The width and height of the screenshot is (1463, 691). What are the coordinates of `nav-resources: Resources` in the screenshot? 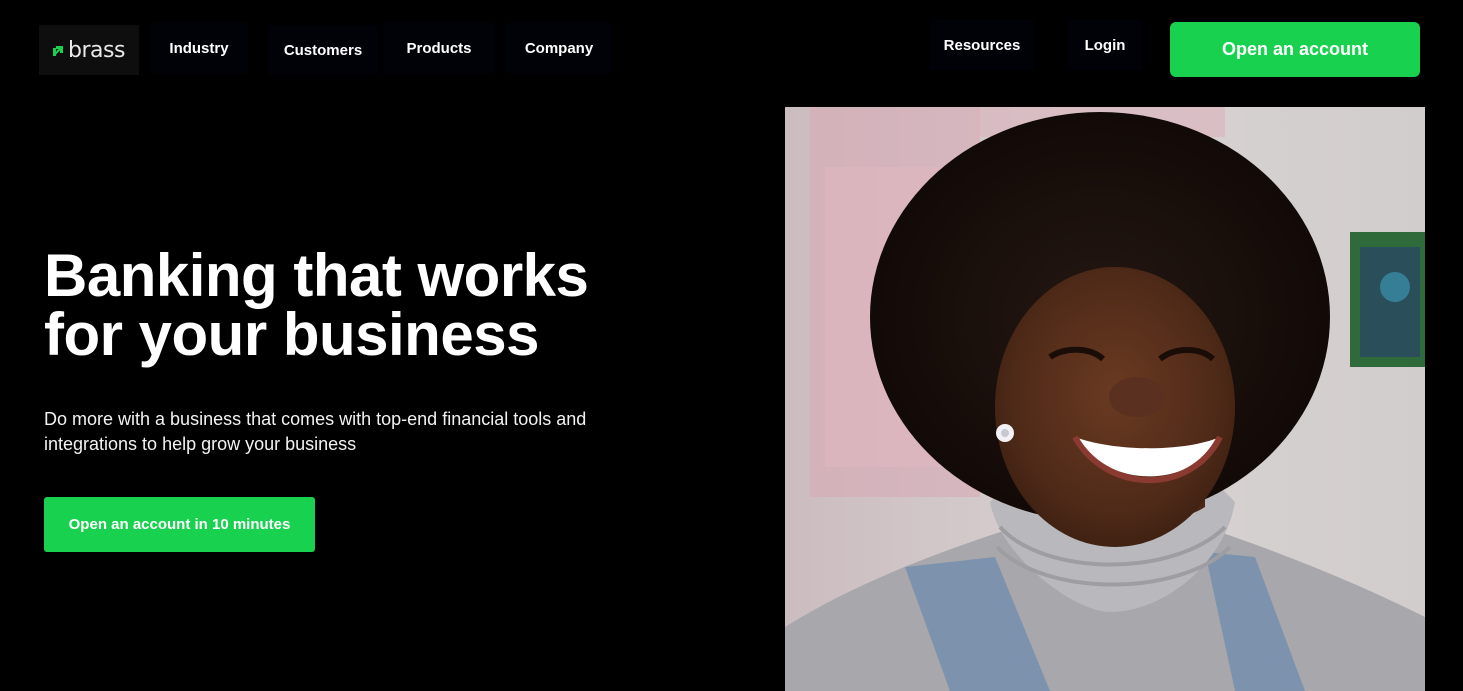 It's located at (982, 45).